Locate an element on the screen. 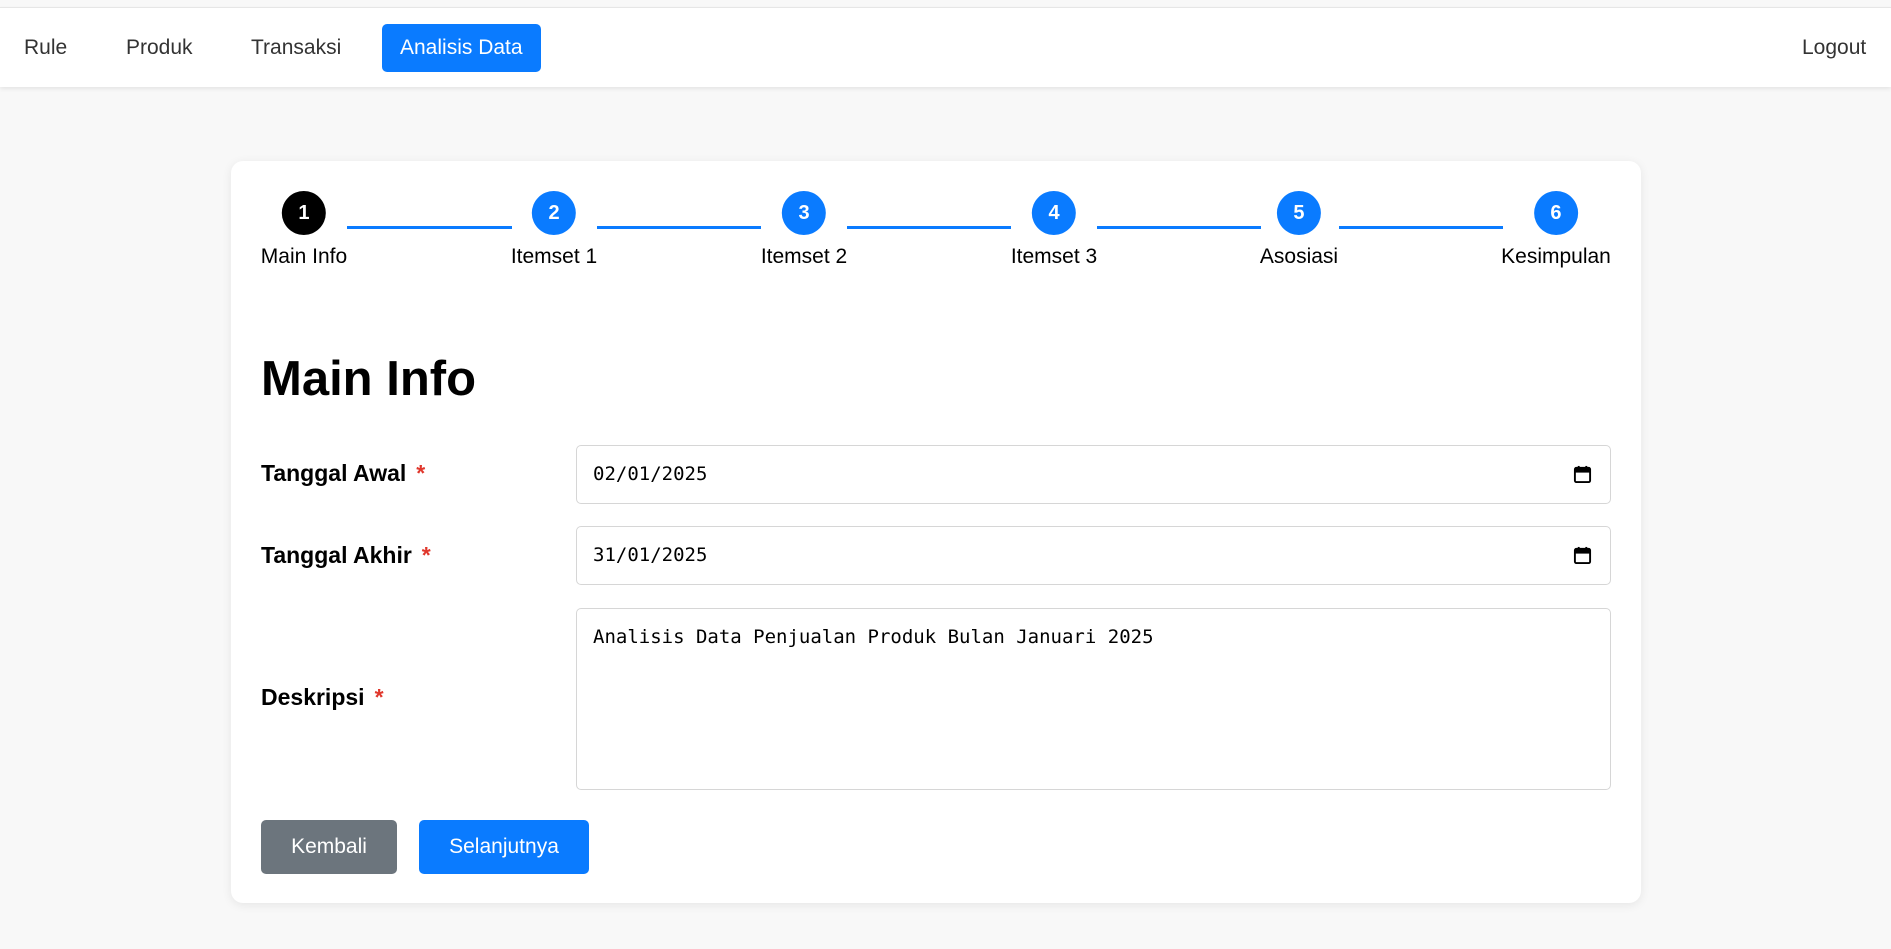 This screenshot has height=949, width=1891. step-label: Itemset 2 is located at coordinates (804, 256).